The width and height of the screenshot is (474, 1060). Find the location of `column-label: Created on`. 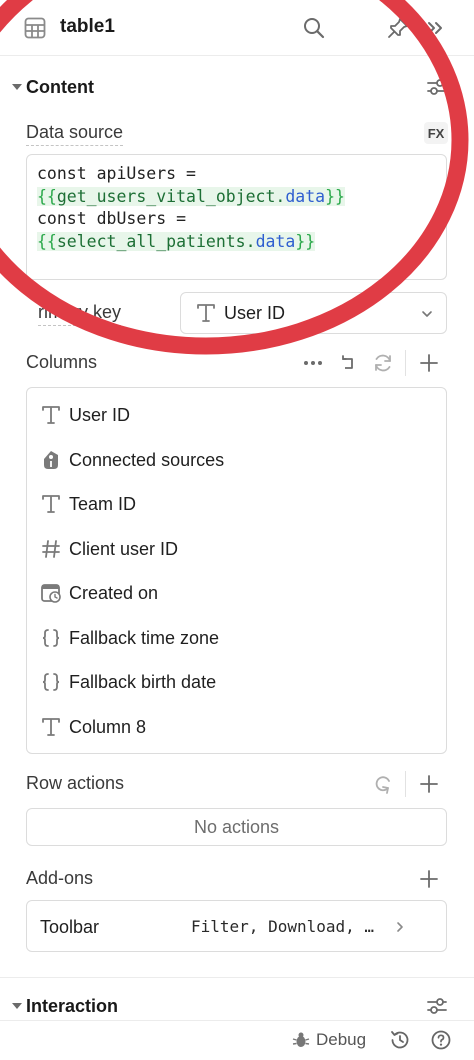

column-label: Created on is located at coordinates (114, 593).